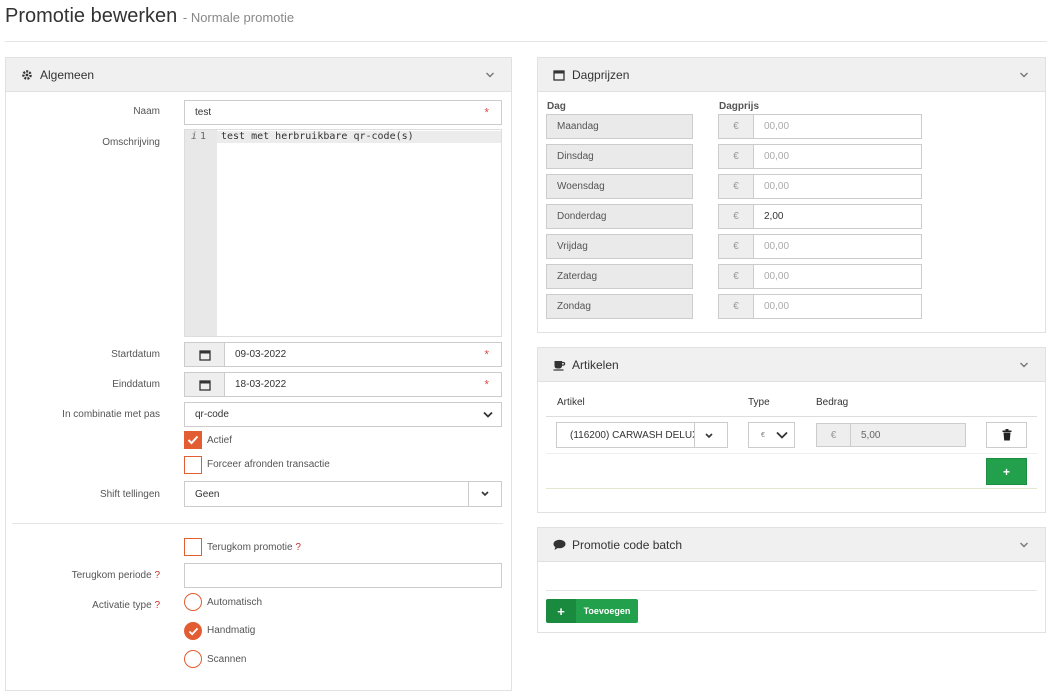  What do you see at coordinates (833, 435) in the screenshot?
I see `bedrag-currency: €` at bounding box center [833, 435].